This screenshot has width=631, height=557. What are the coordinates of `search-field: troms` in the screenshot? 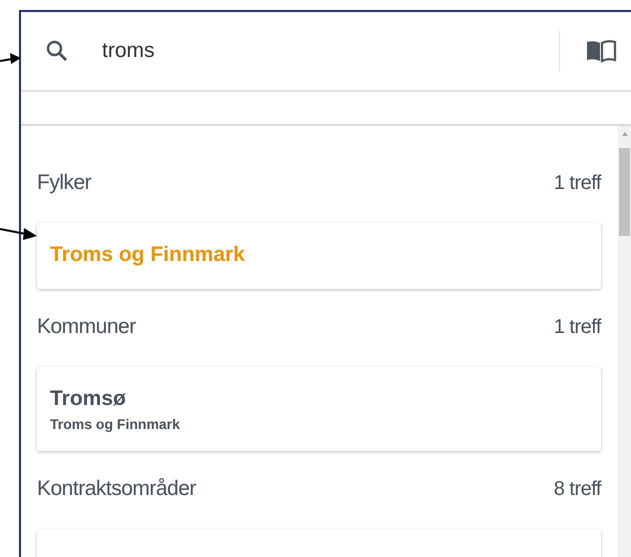 It's located at (330, 51).